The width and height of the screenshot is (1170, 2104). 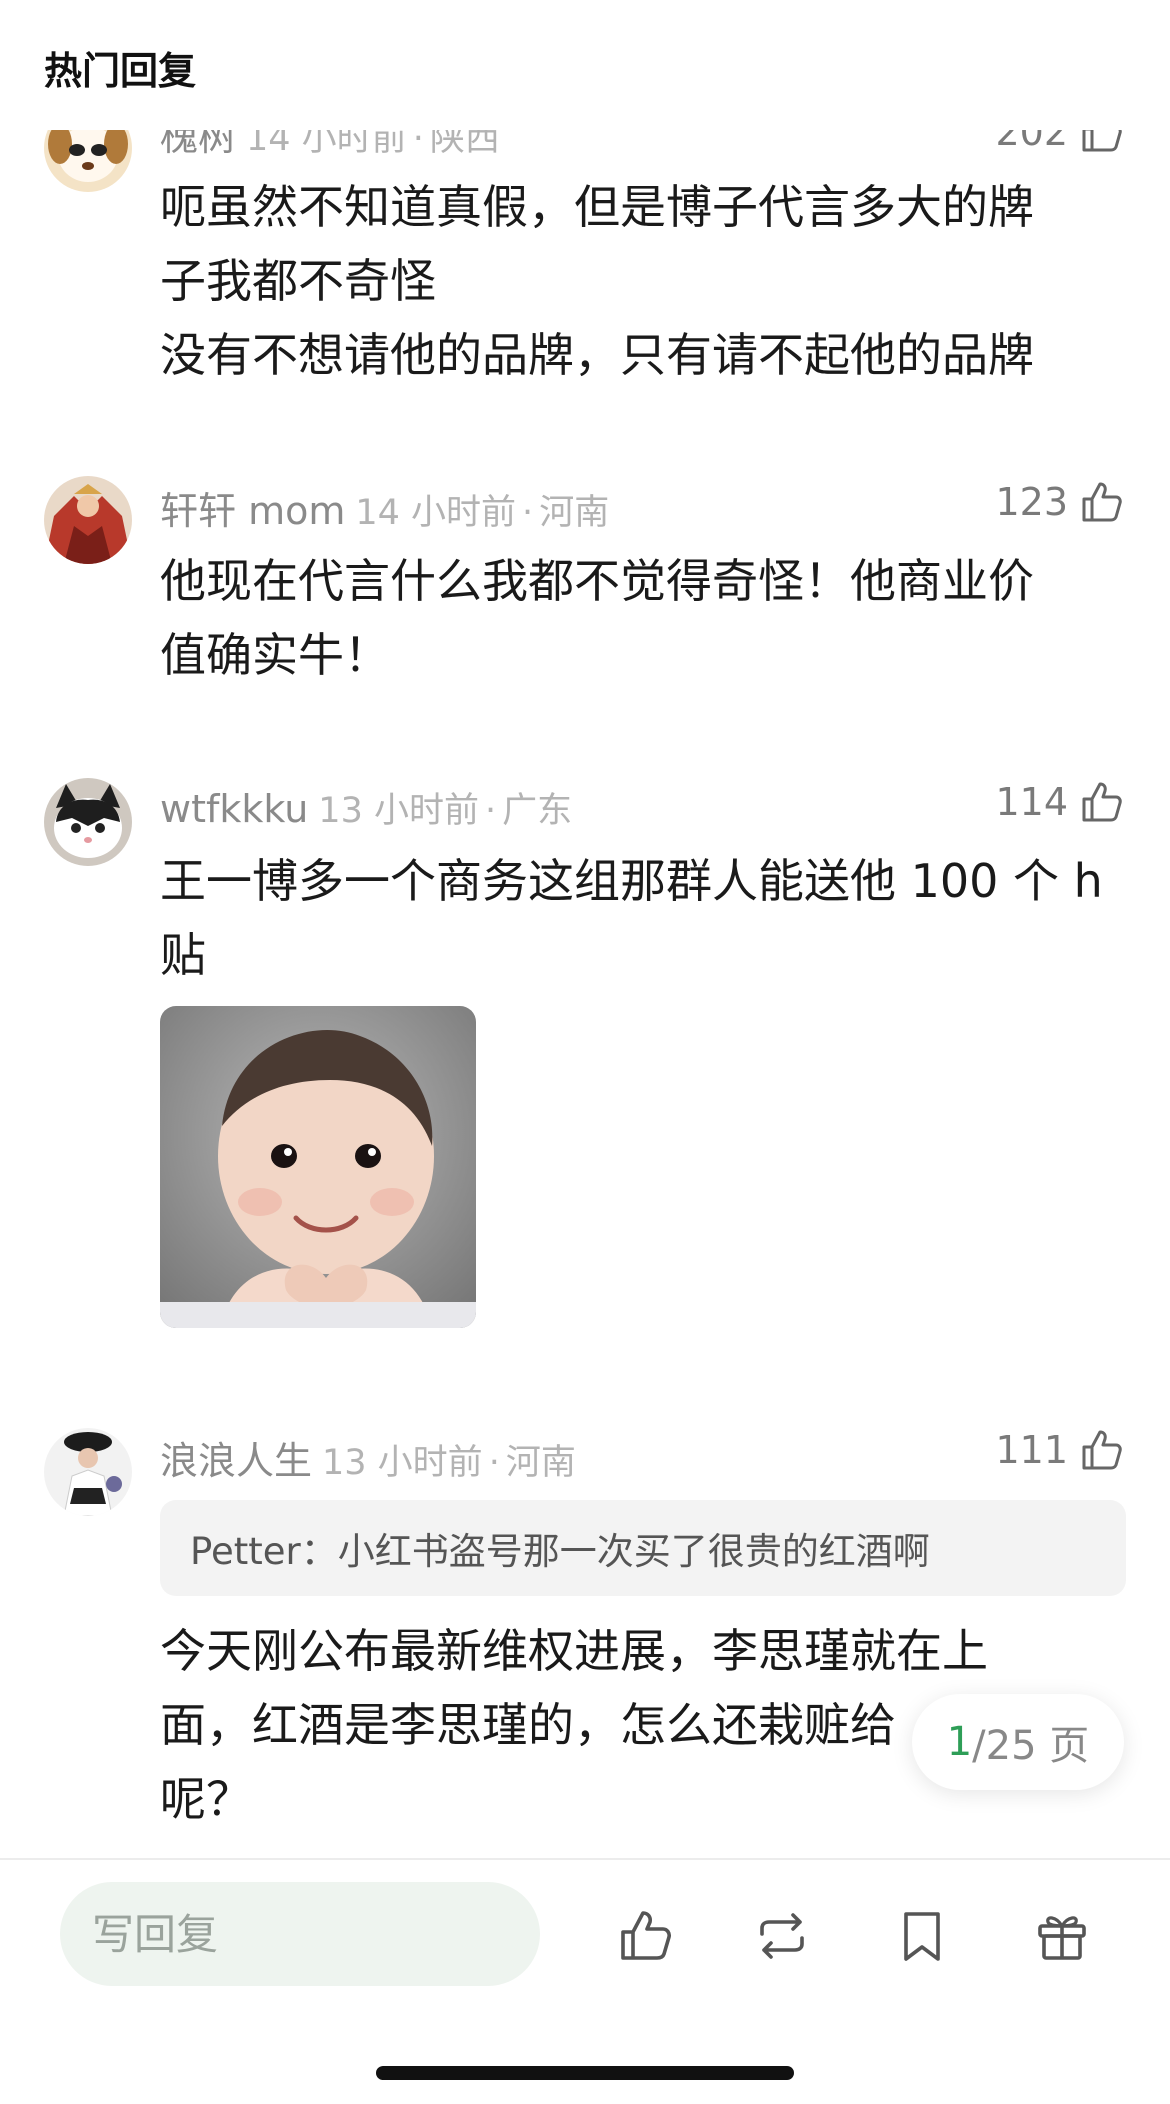 I want to click on cat-avatar-icon, so click(x=88, y=822).